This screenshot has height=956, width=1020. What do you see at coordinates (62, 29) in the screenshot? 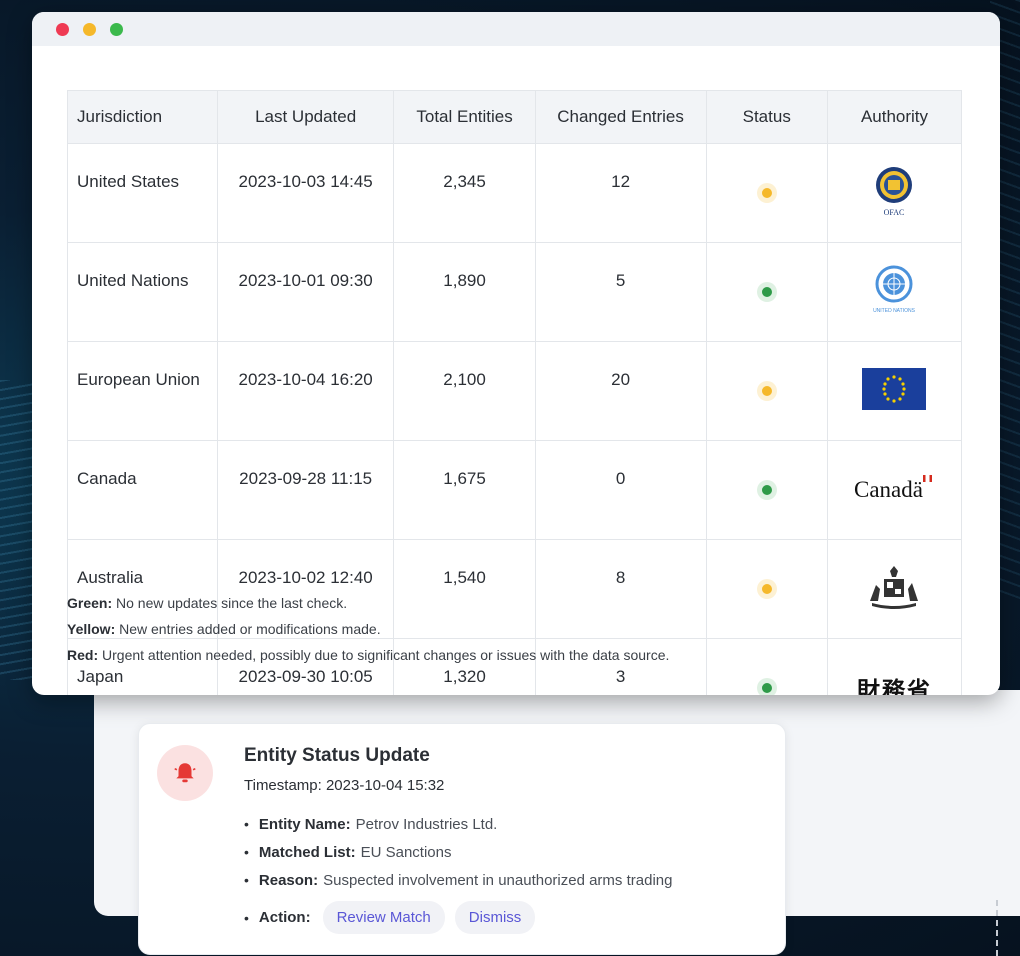
I see `close-window-button` at bounding box center [62, 29].